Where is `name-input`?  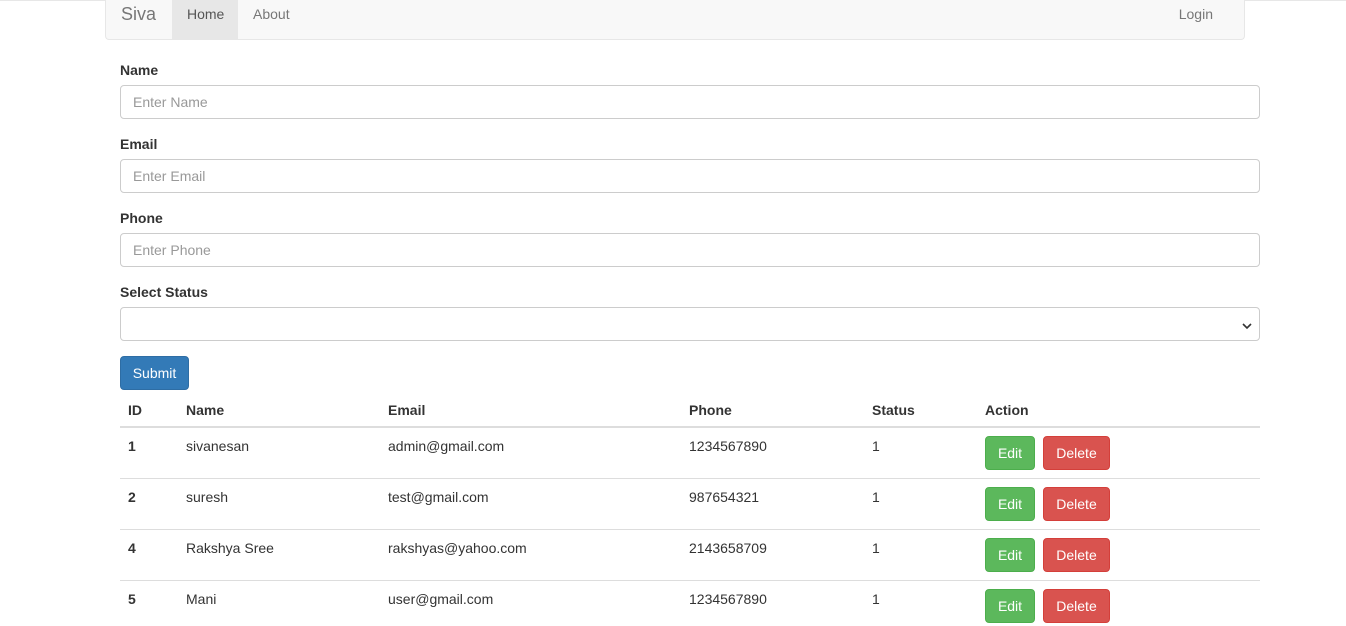 name-input is located at coordinates (690, 102).